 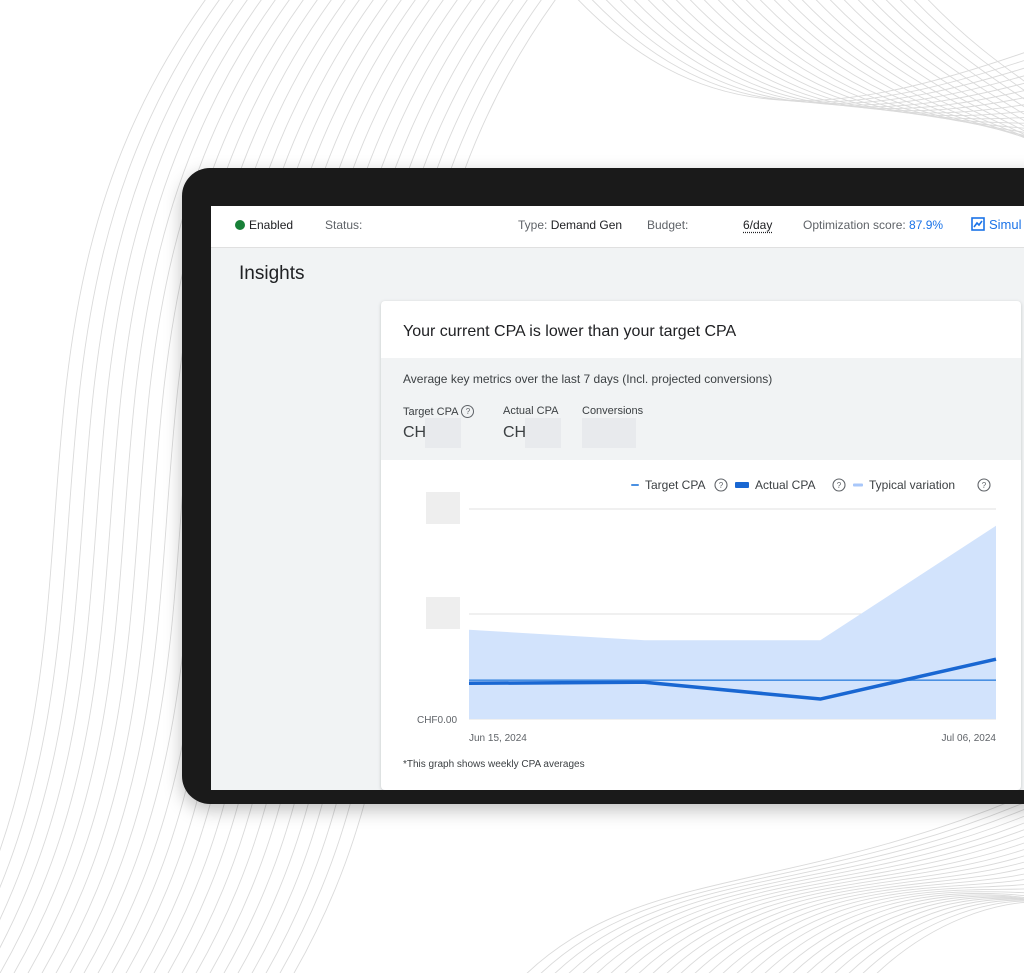 What do you see at coordinates (978, 224) in the screenshot?
I see `chart-trend-icon` at bounding box center [978, 224].